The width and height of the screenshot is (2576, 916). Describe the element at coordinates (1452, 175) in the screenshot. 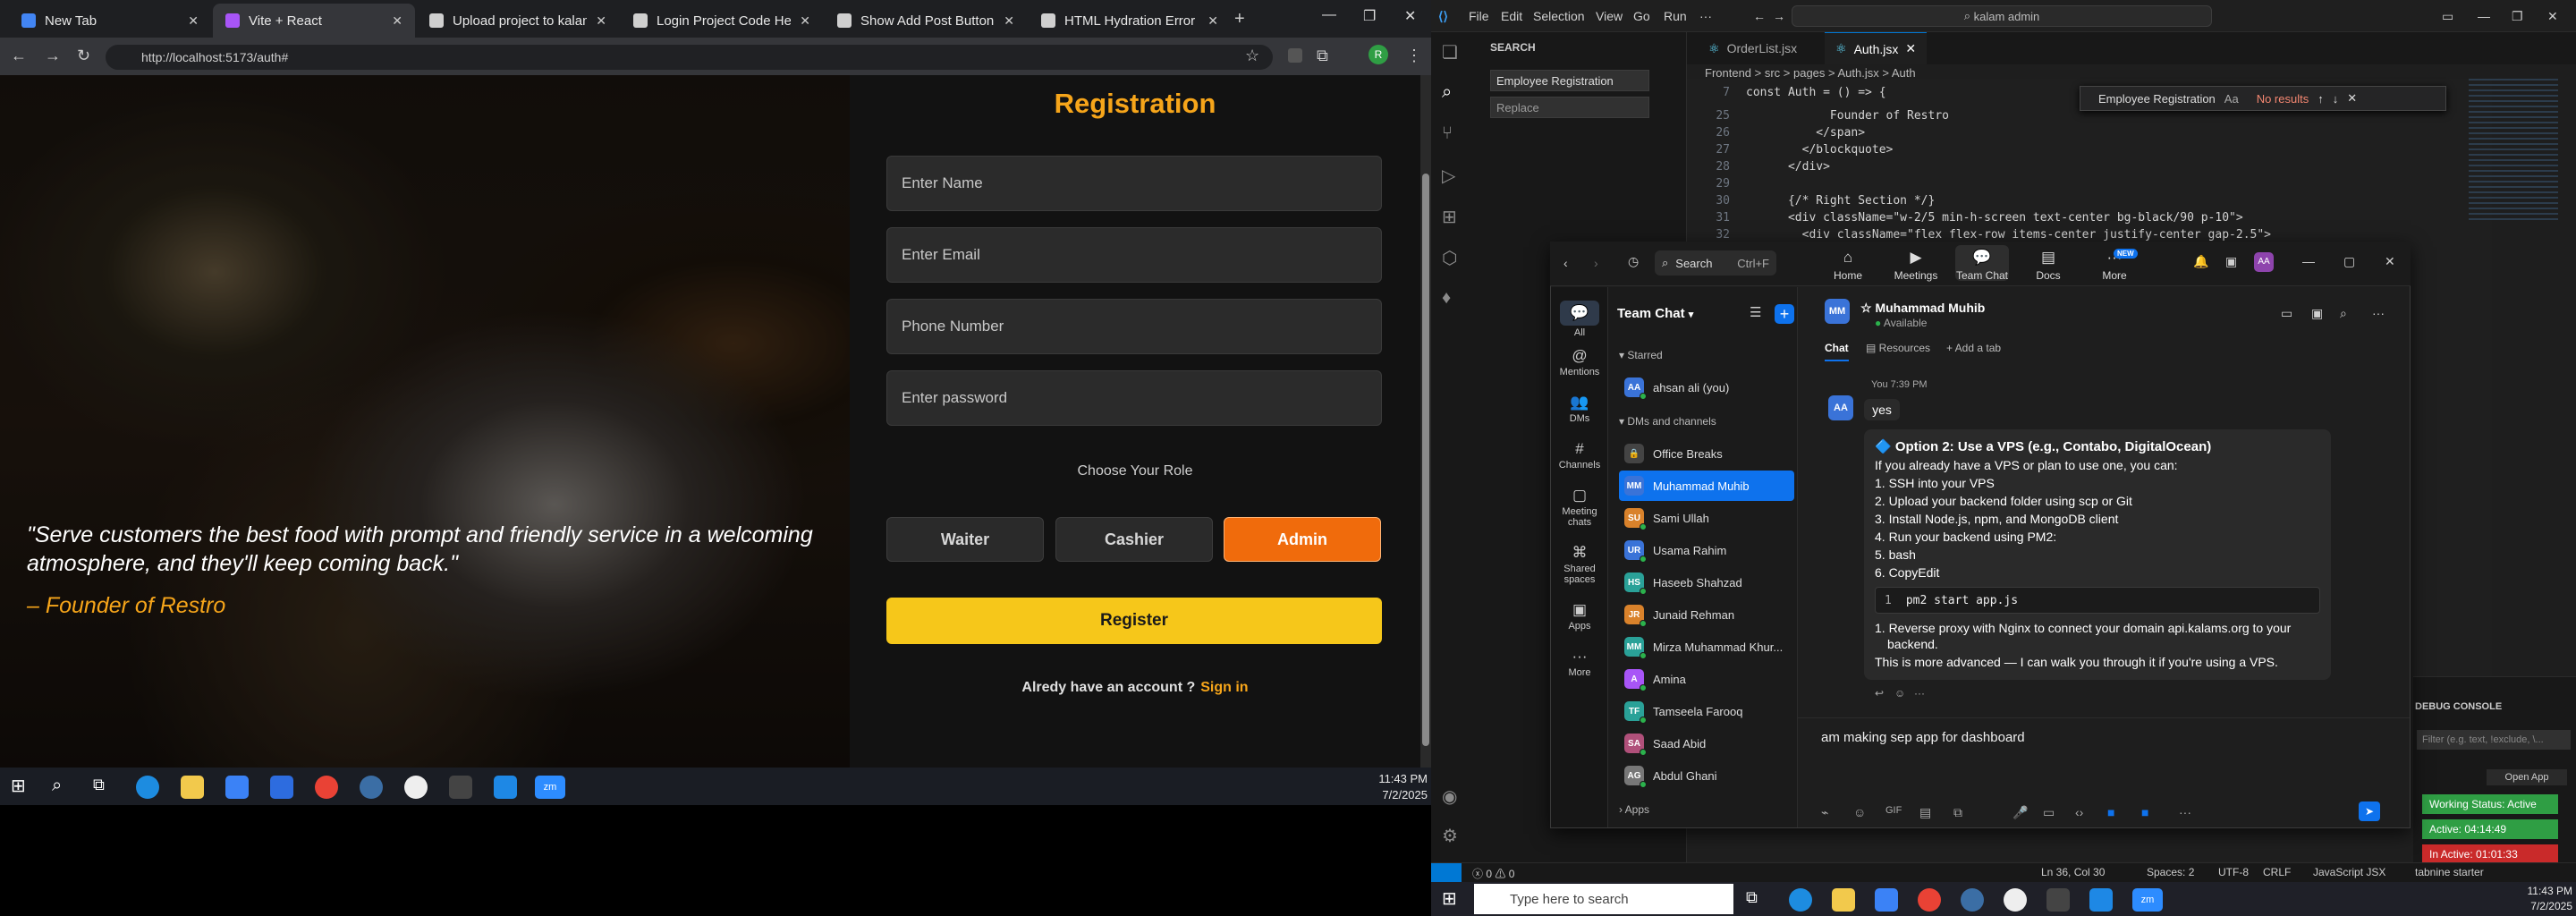

I see `run-debug-icon: ▷` at that location.